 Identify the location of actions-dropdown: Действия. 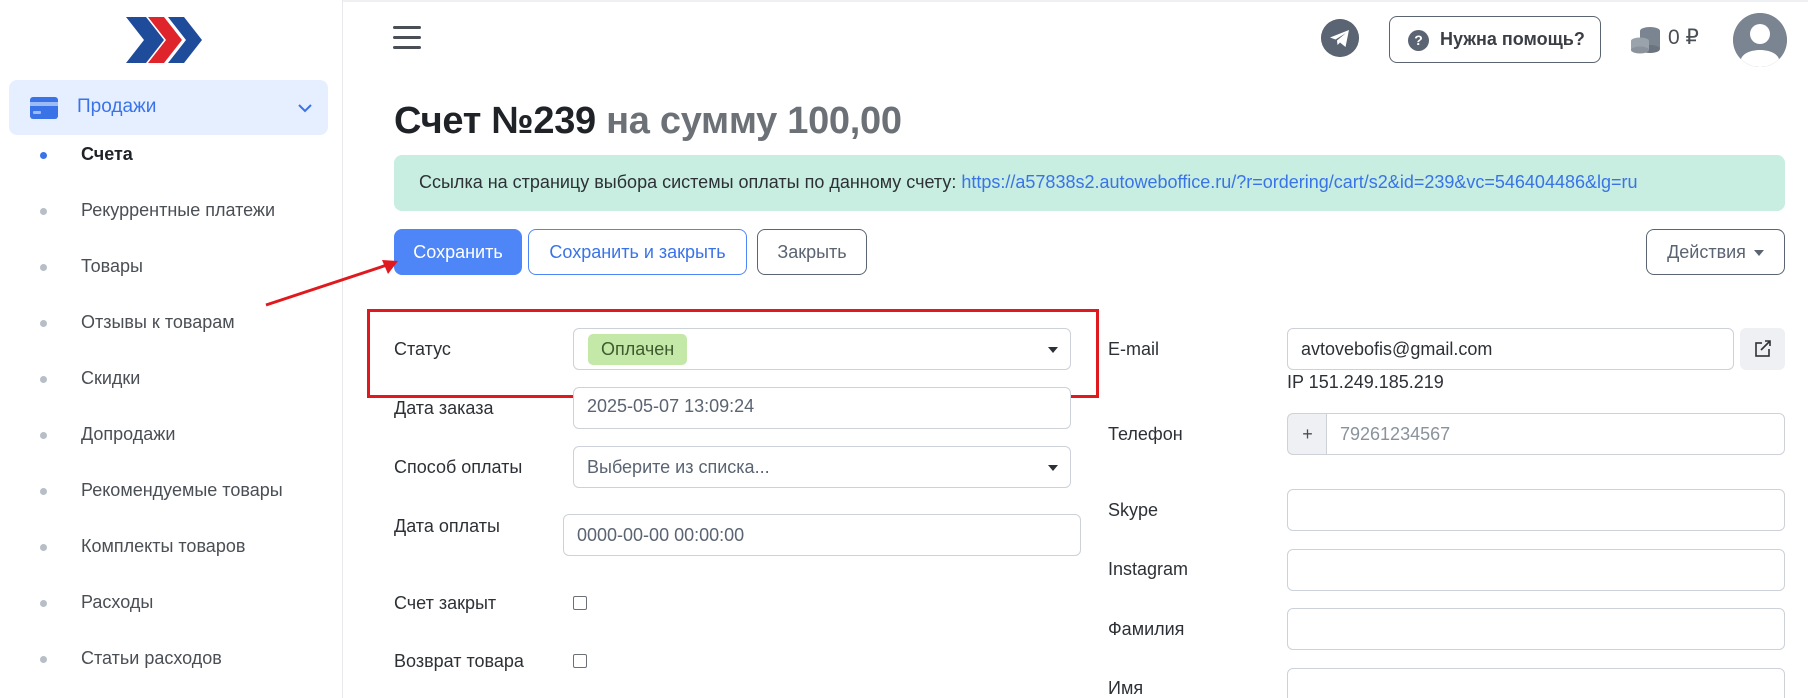
(1715, 252).